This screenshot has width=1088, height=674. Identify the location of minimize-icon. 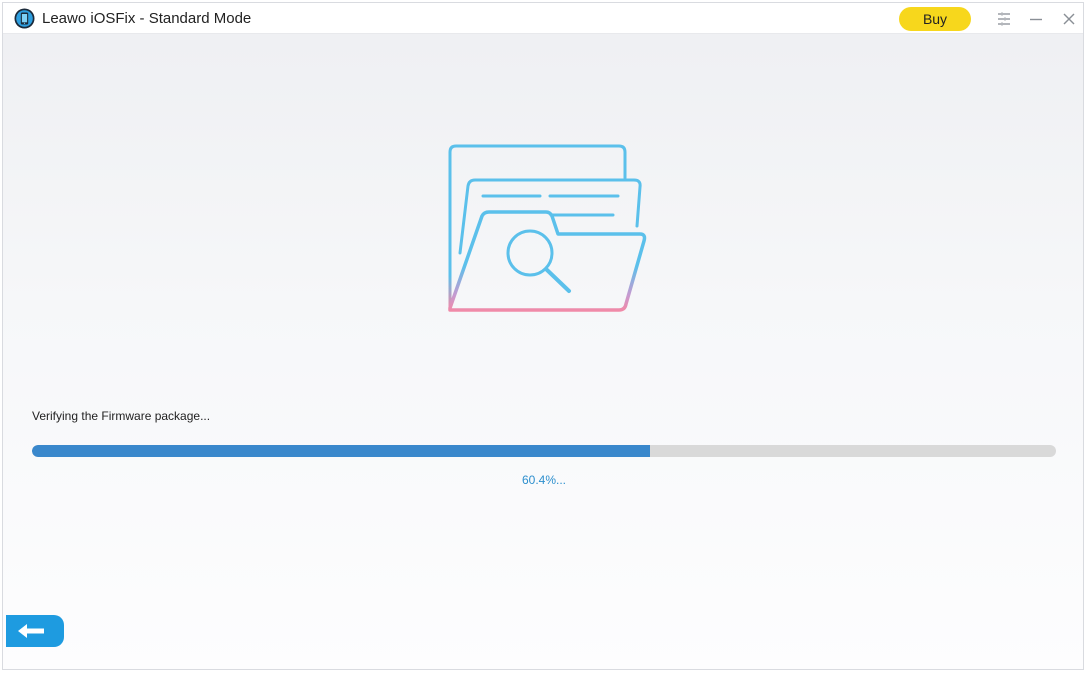
(1036, 19).